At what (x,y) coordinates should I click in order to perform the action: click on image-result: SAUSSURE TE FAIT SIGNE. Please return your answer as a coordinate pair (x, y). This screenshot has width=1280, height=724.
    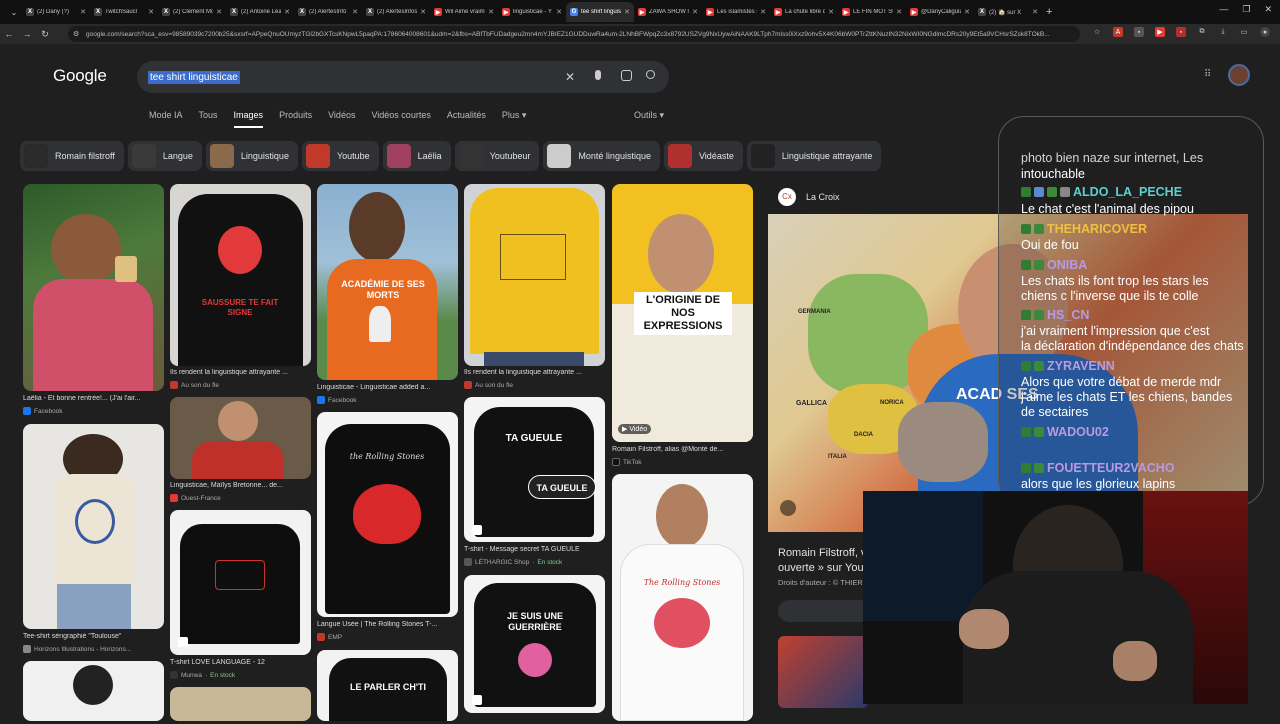
    Looking at the image, I should click on (240, 275).